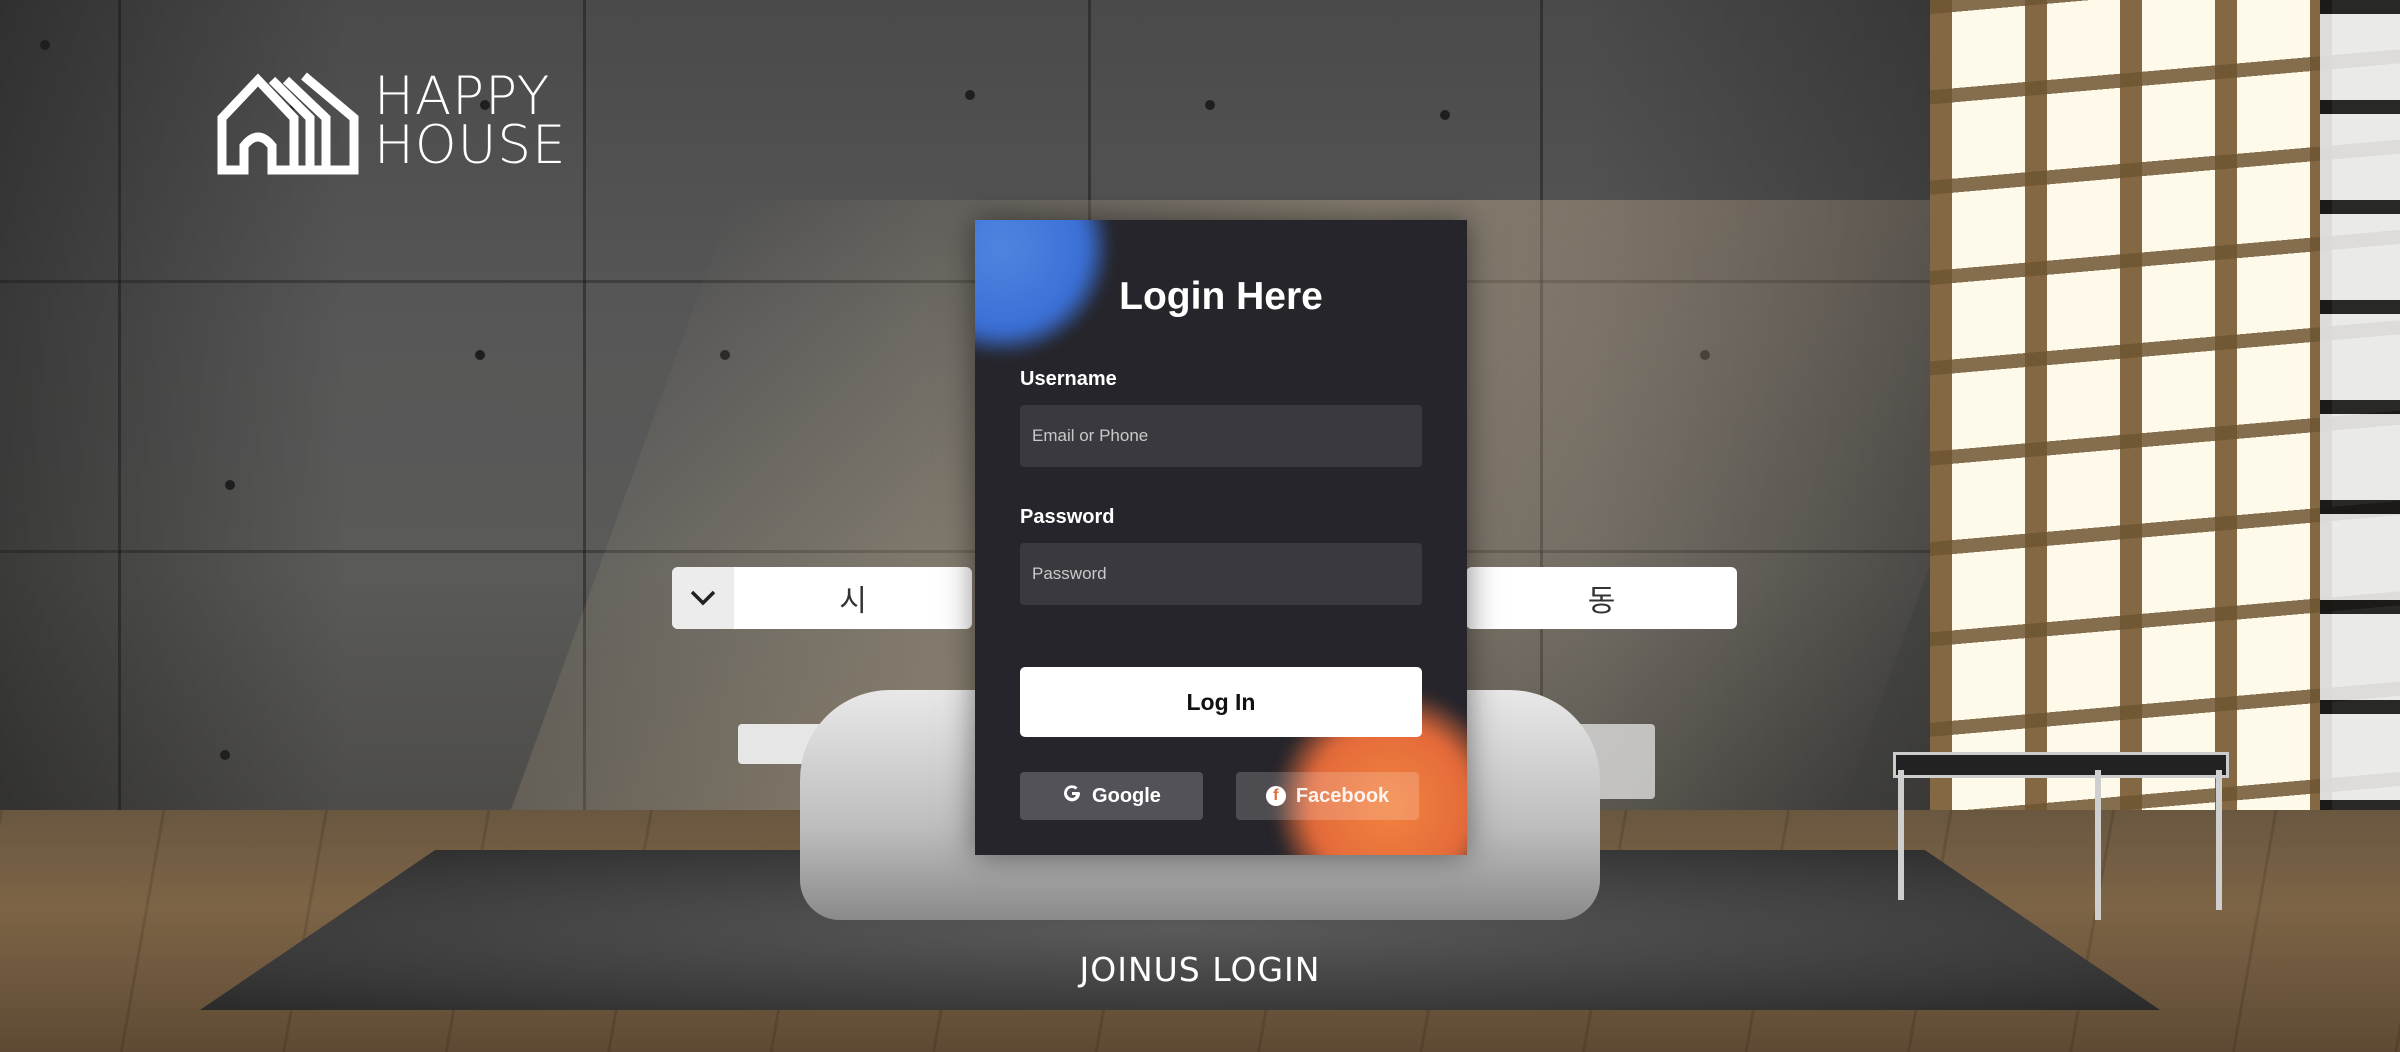  I want to click on city-select: 시, so click(822, 598).